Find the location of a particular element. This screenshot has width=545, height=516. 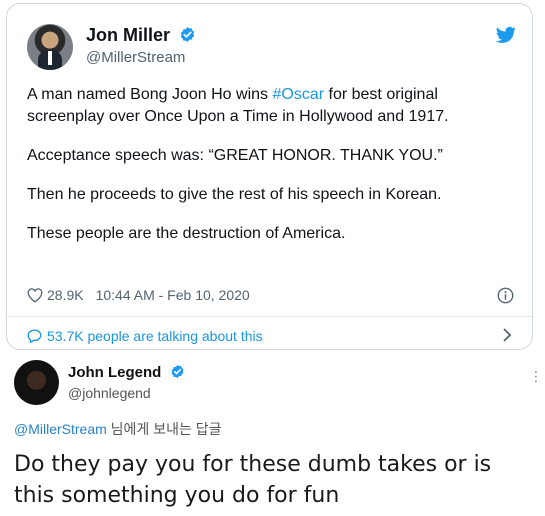

tweet-text-segment: A man named Bong Joon Ho wins is located at coordinates (150, 94).